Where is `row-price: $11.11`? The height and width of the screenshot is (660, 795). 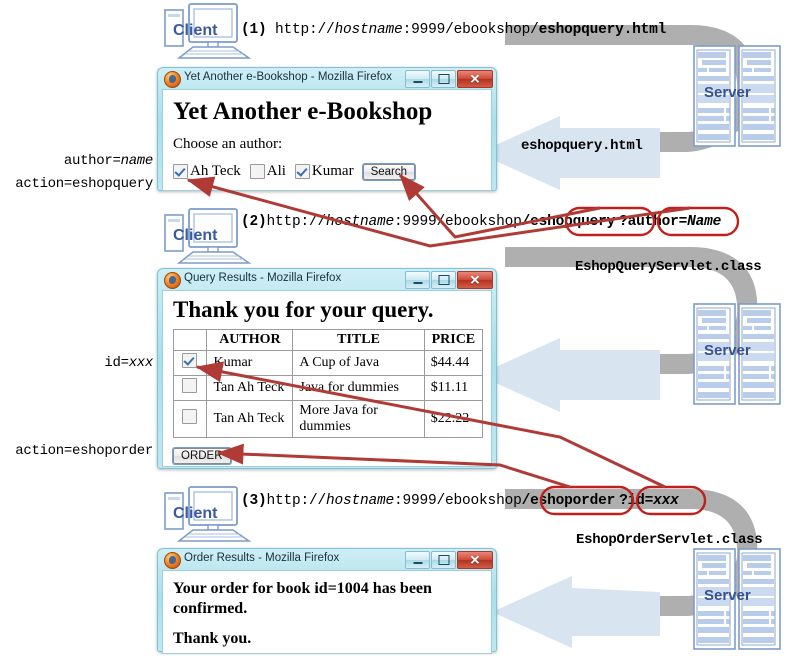 row-price: $11.11 is located at coordinates (453, 388).